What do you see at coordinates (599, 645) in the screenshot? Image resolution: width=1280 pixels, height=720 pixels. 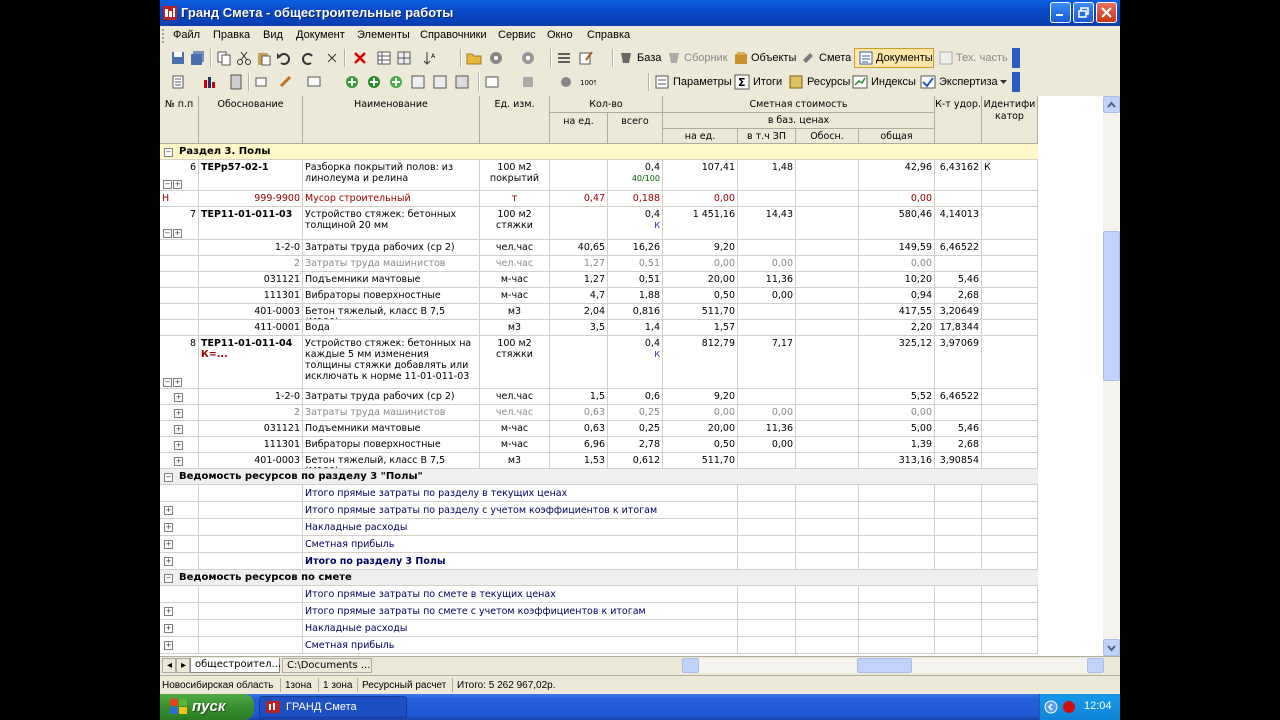 I see `total-row: Сметная прибыль +` at bounding box center [599, 645].